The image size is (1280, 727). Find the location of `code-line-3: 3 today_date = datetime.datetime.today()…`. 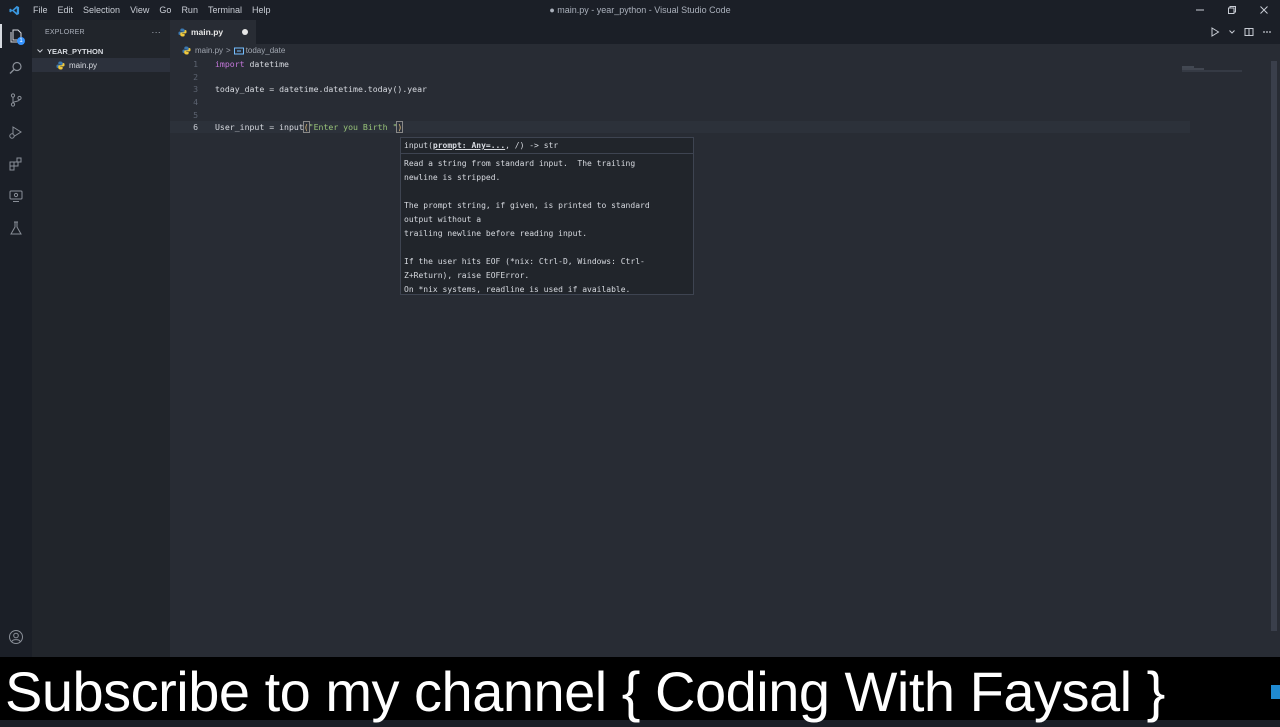

code-line-3: 3 today_date = datetime.datetime.today()… is located at coordinates (680, 89).